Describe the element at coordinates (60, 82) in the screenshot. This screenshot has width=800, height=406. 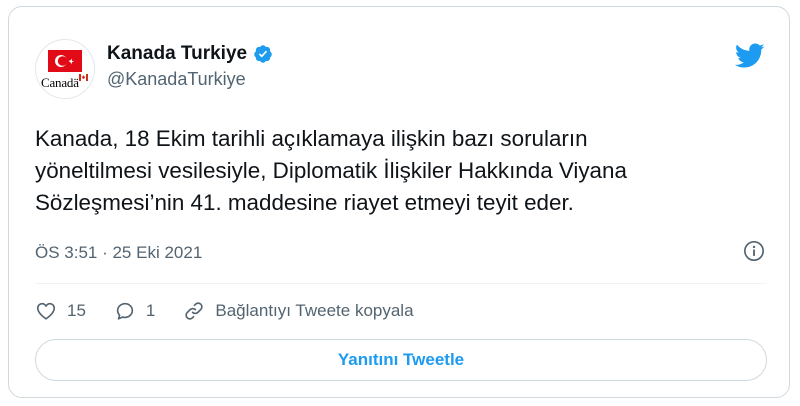
I see `canada-wordmark: Canadä` at that location.